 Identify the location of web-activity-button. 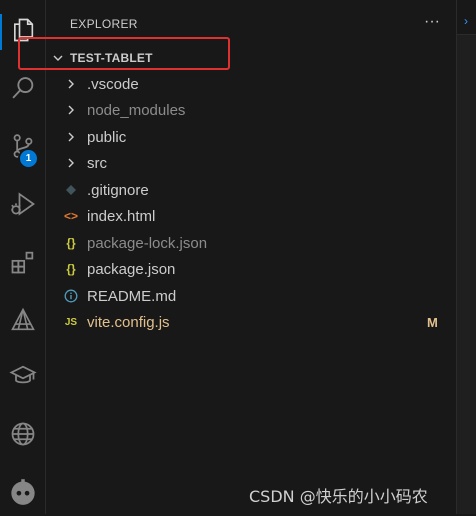
(23, 434).